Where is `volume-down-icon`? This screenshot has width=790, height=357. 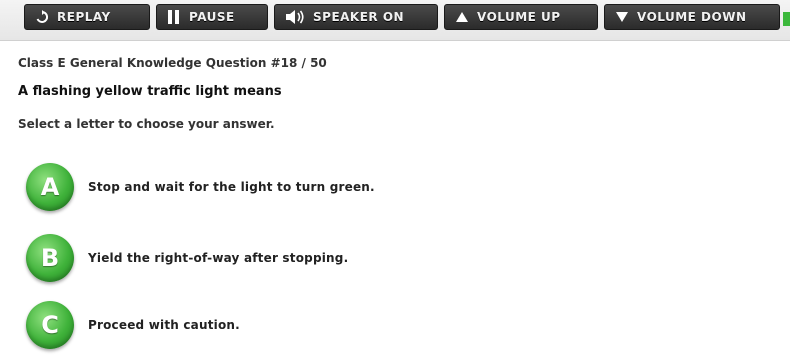
volume-down-icon is located at coordinates (622, 17).